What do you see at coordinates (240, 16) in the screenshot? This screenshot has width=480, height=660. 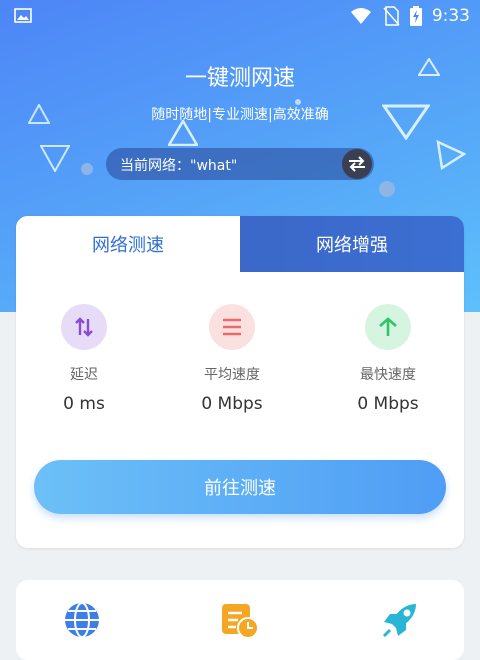 I see `status-bar: 9:33` at bounding box center [240, 16].